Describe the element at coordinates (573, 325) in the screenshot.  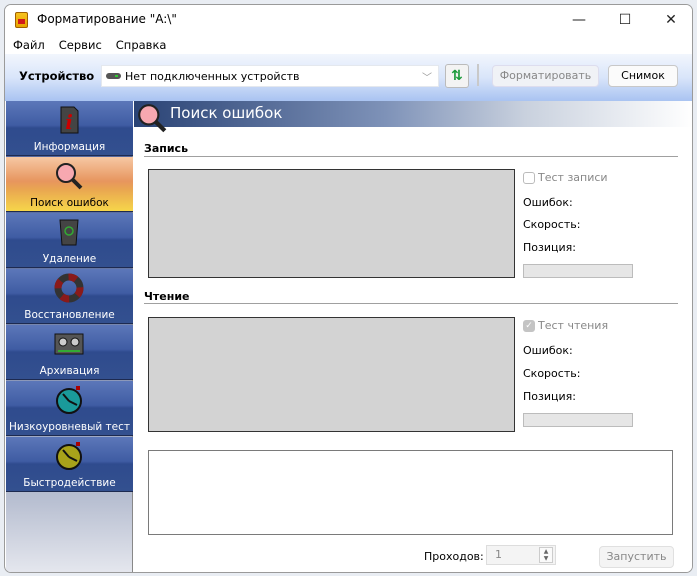
I see `checkbox-label: Тест чтения` at that location.